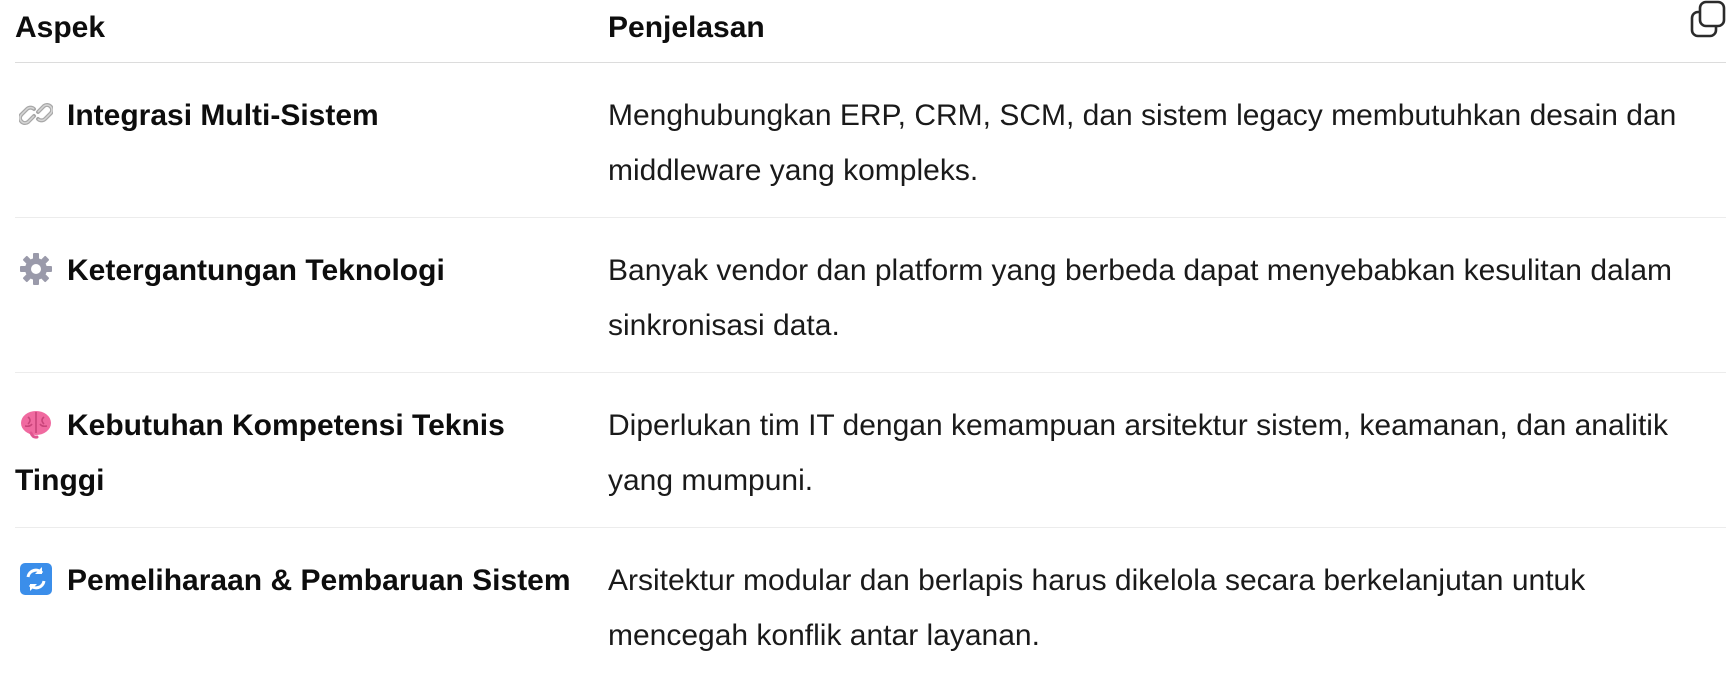  Describe the element at coordinates (223, 115) in the screenshot. I see `aspect-label: Integrasi Multi-Sistem` at that location.